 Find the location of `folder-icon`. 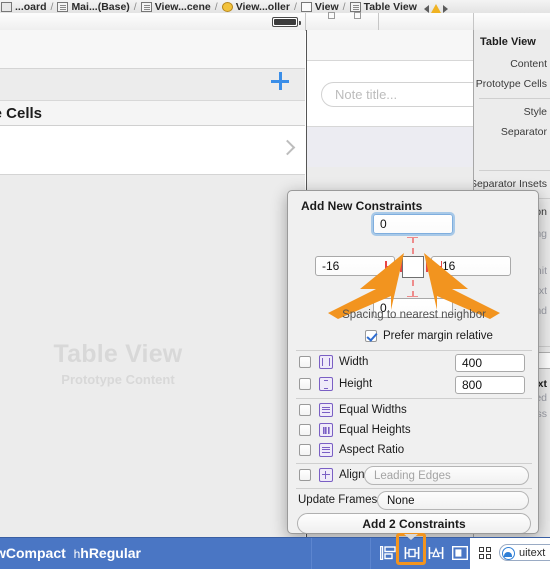

folder-icon is located at coordinates (6, 7).